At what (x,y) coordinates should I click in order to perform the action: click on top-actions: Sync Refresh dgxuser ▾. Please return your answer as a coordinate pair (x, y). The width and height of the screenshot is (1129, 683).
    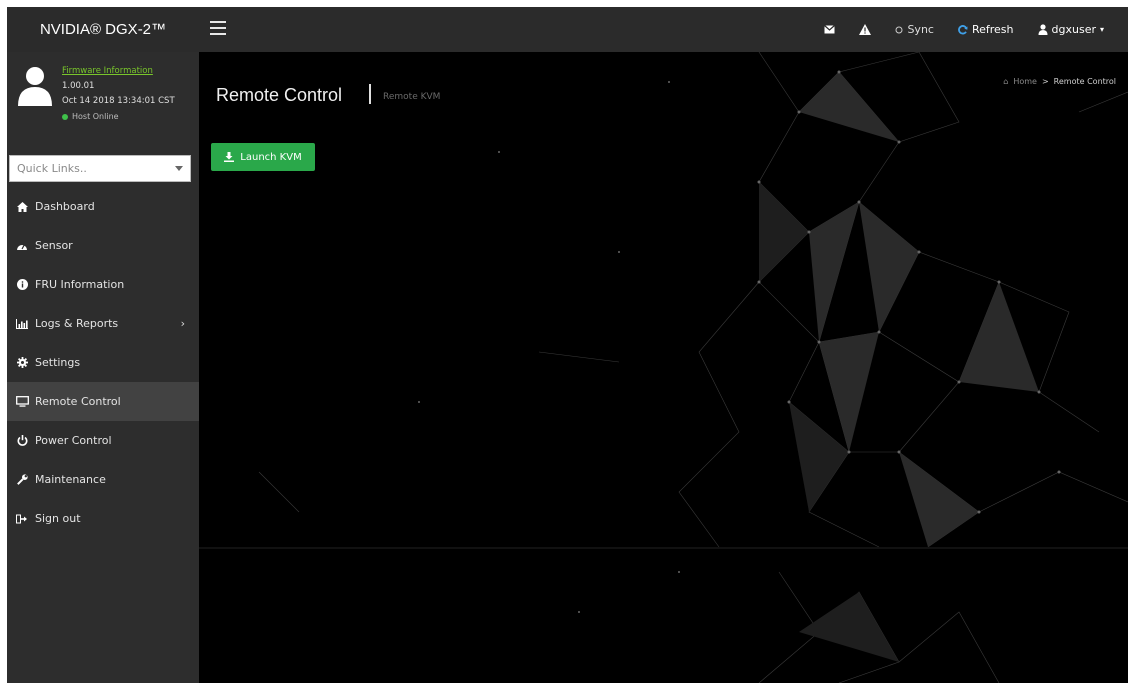
    Looking at the image, I should click on (964, 29).